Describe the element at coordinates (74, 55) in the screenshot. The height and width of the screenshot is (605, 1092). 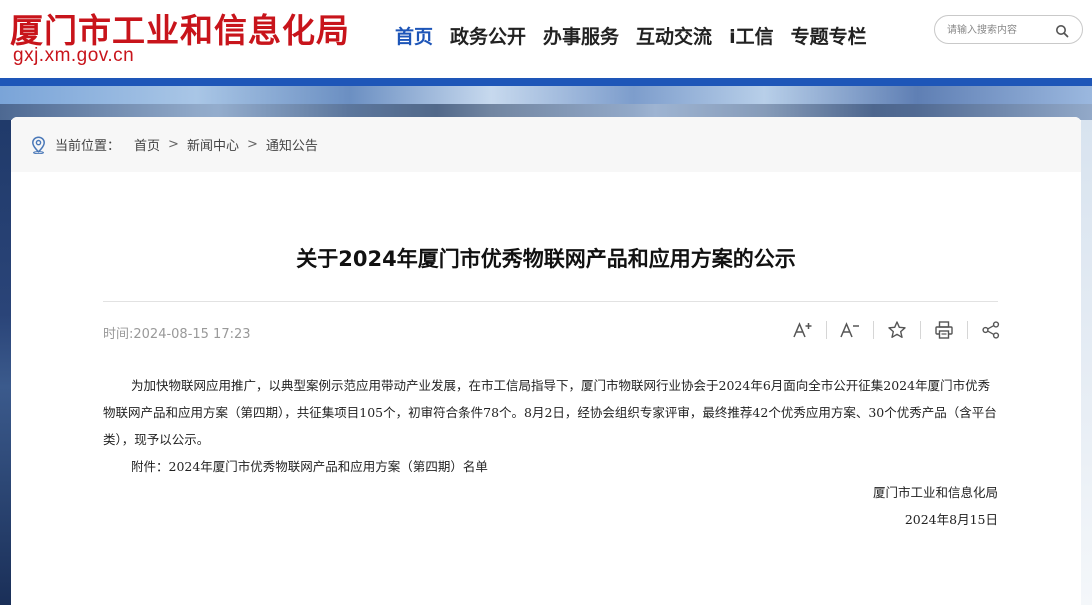
I see `site-domain: gxj.xm.gov.cn` at that location.